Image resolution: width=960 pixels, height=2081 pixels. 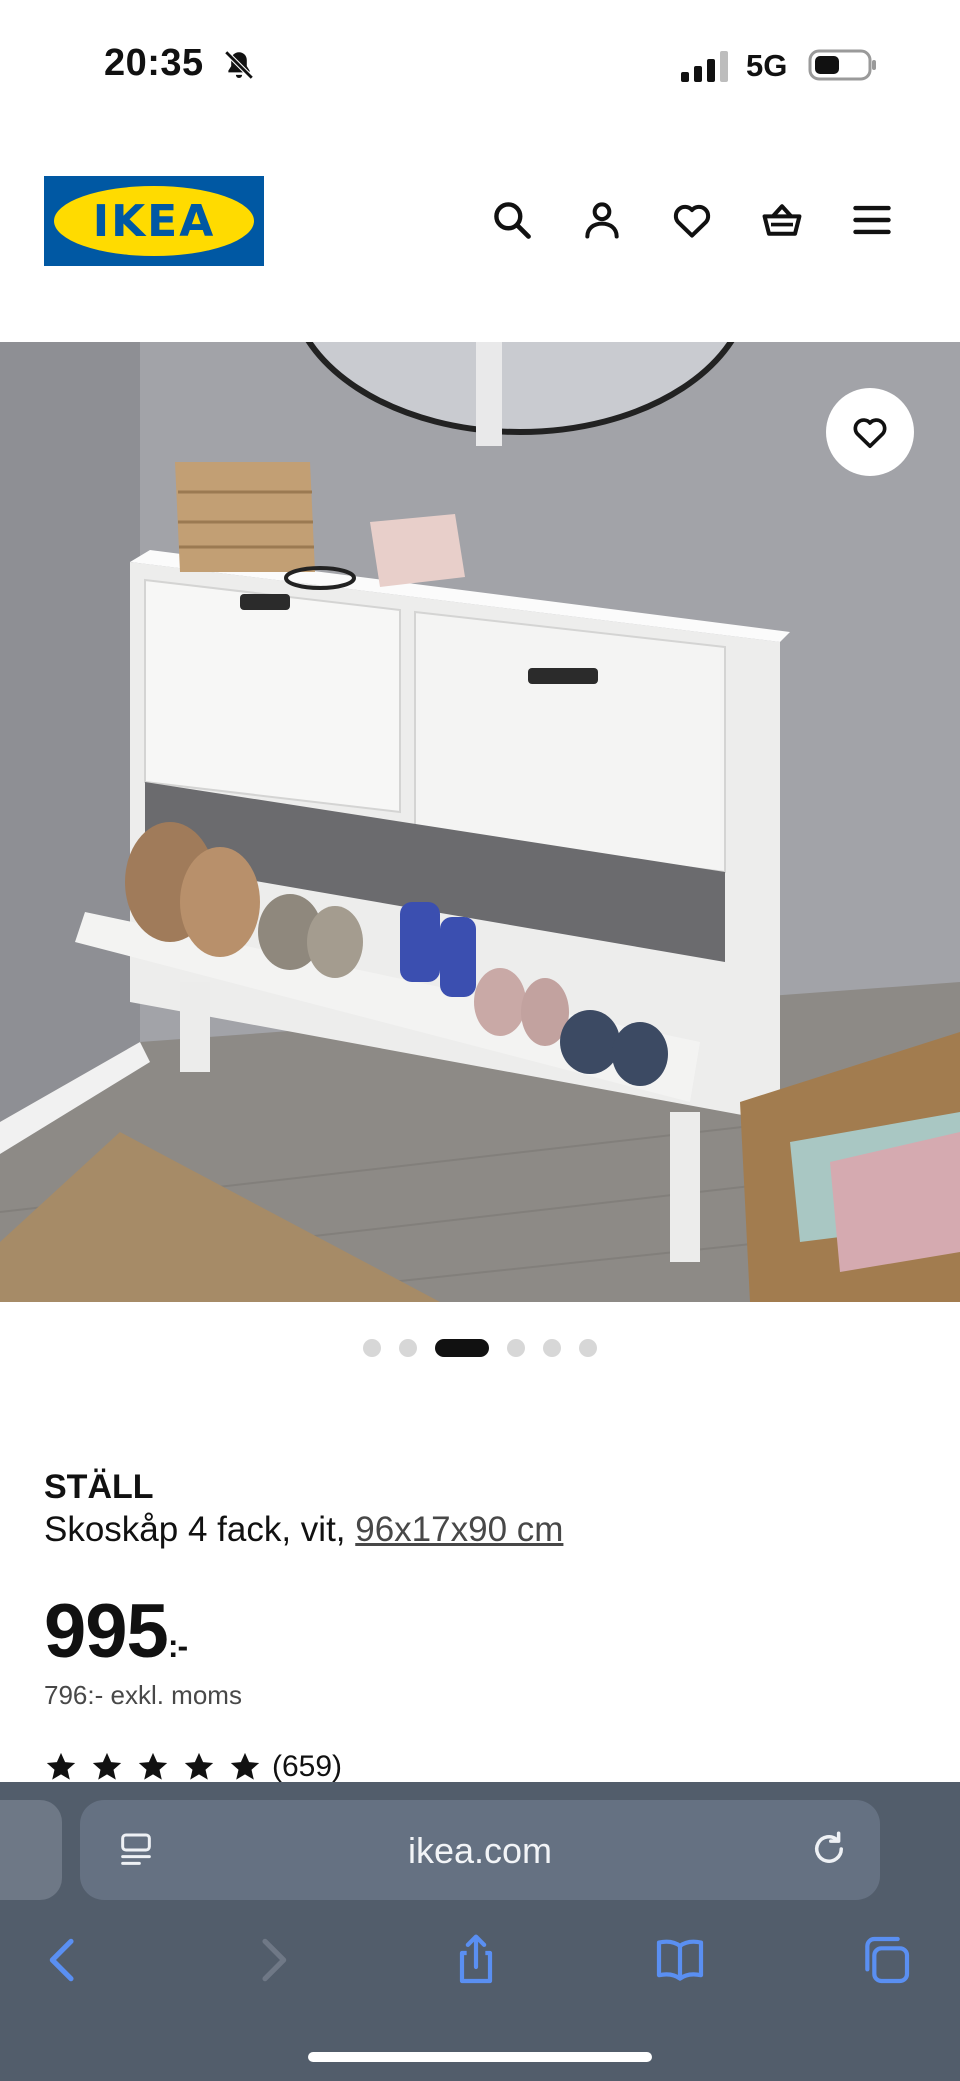 I want to click on ikea-logo: IKEA, so click(x=154, y=221).